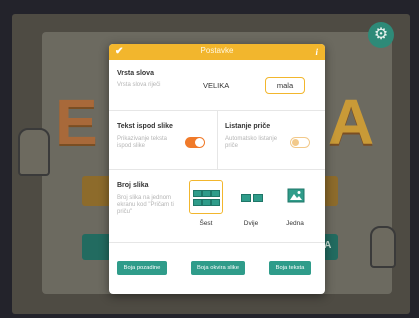 The width and height of the screenshot is (419, 318). Describe the element at coordinates (351, 122) in the screenshot. I see `title-letter-right: A` at that location.